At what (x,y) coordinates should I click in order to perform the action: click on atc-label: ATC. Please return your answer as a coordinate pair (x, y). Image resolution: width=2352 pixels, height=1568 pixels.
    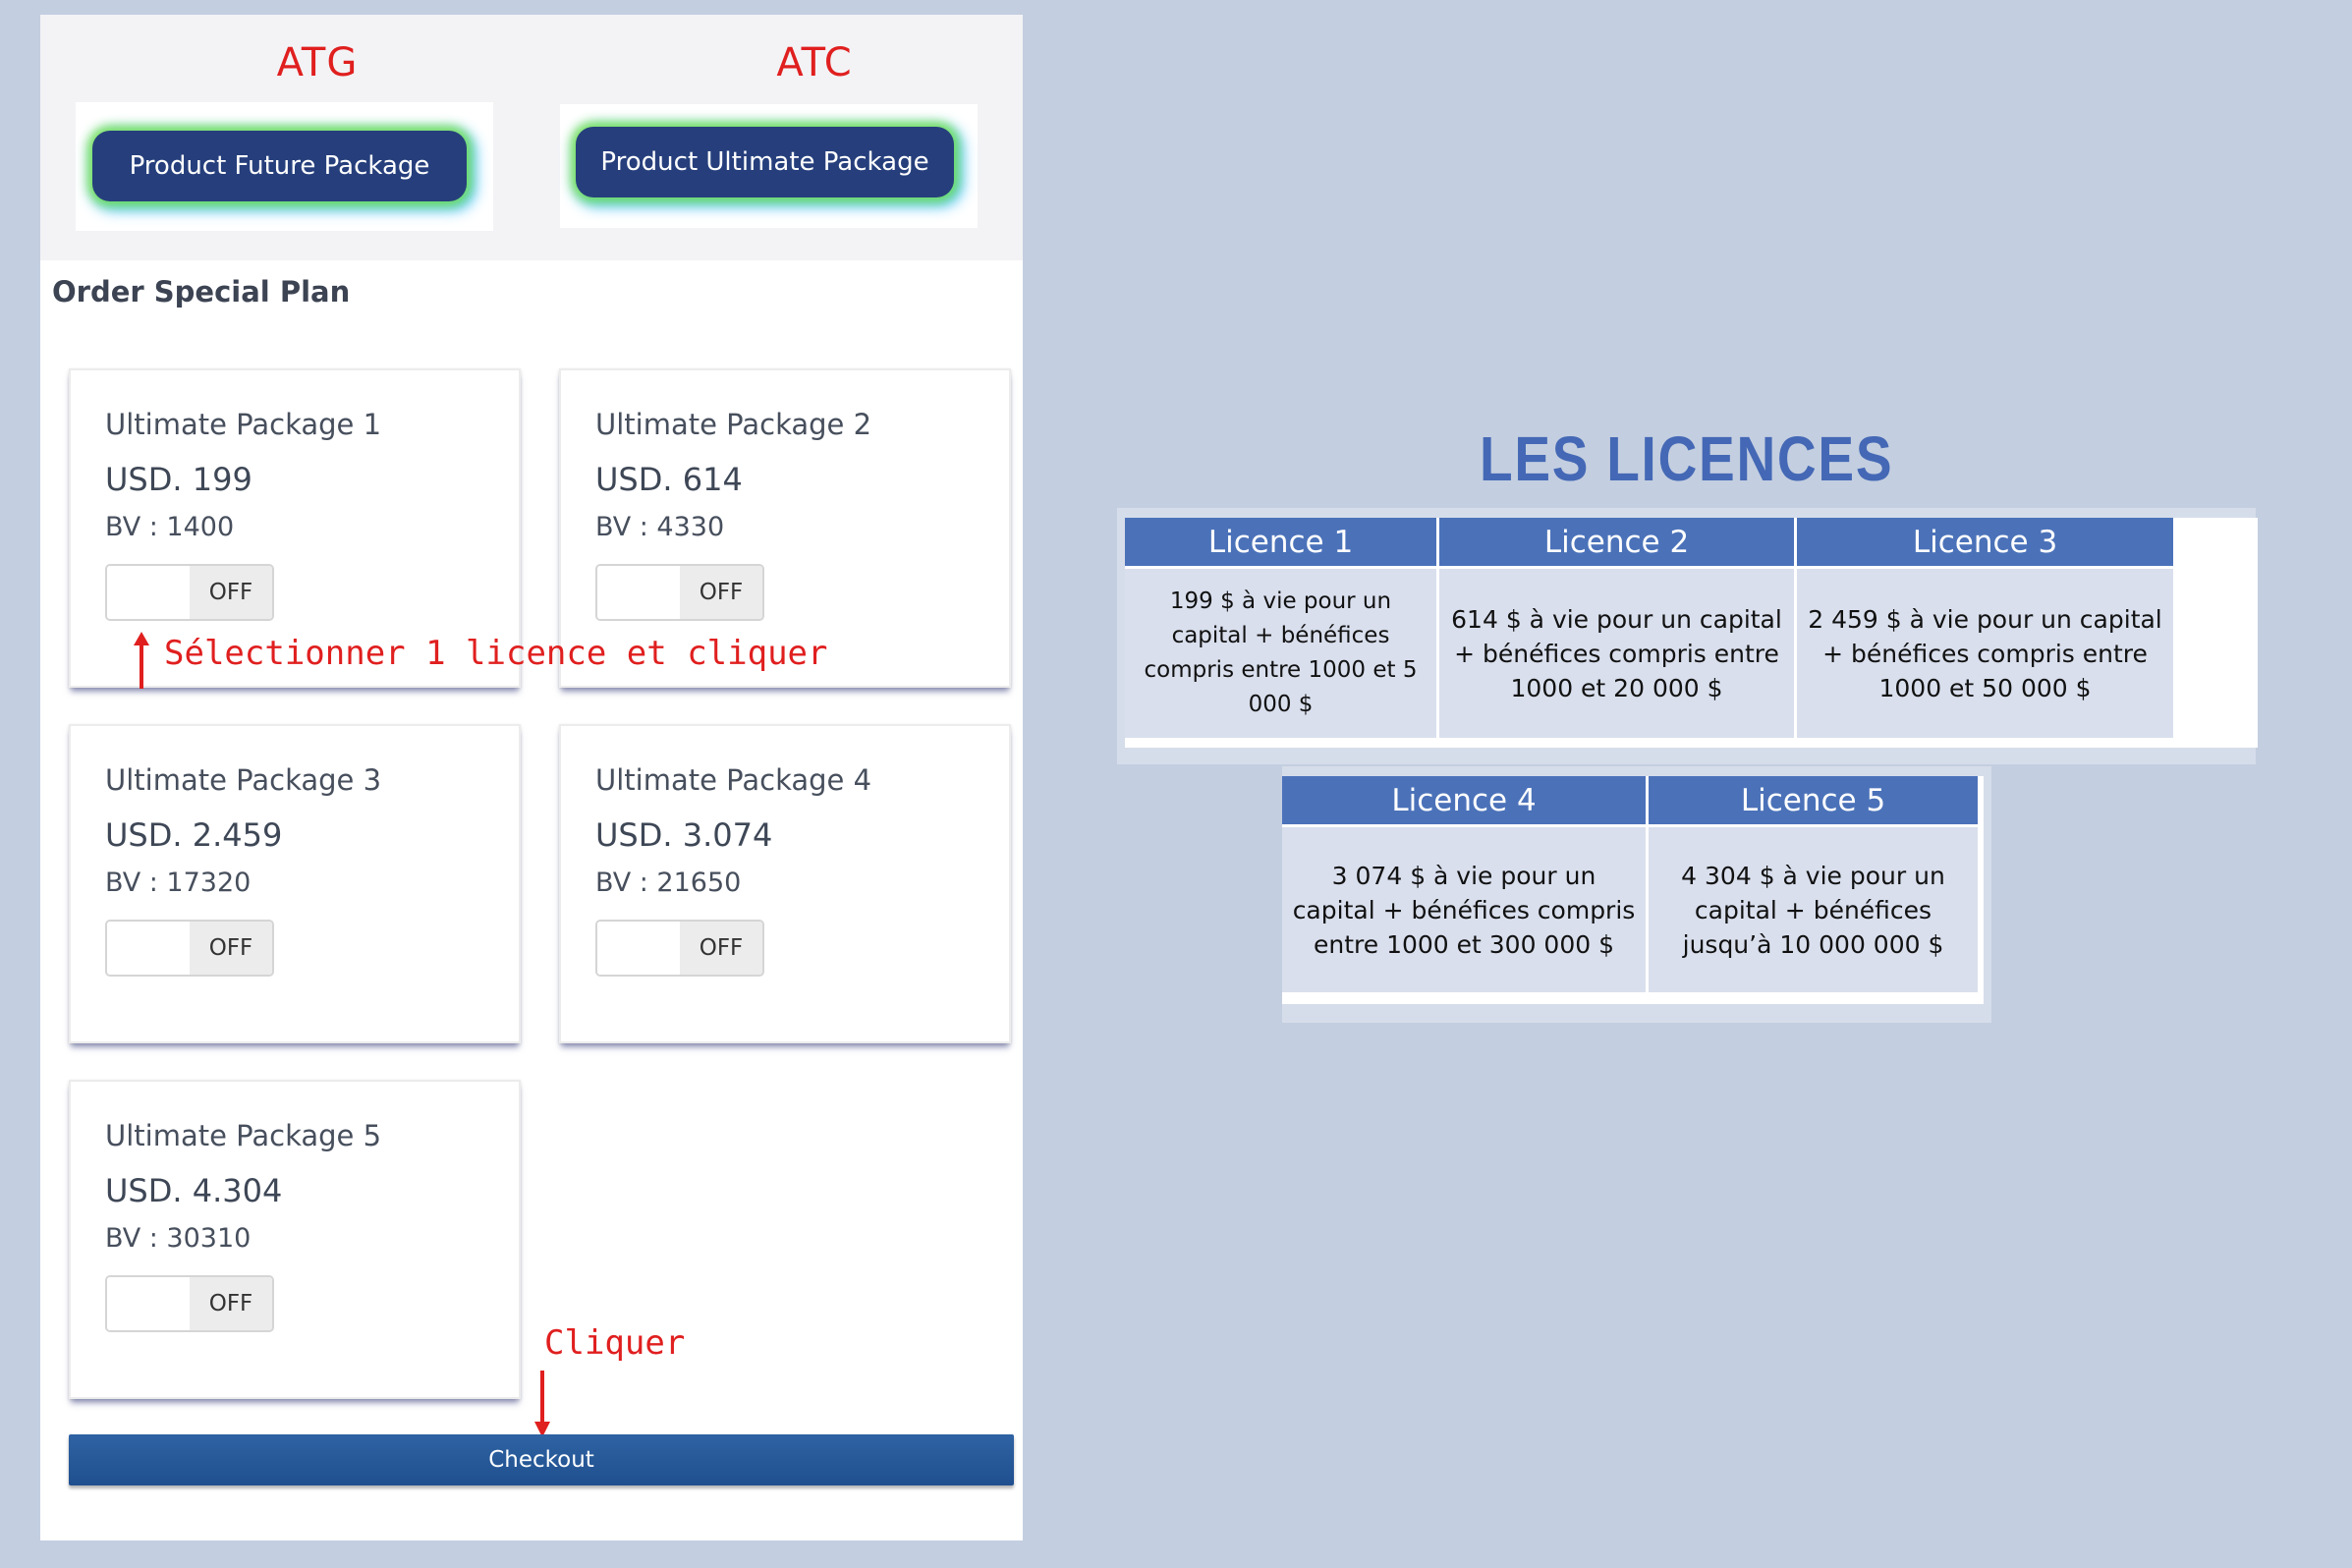
    Looking at the image, I should click on (814, 62).